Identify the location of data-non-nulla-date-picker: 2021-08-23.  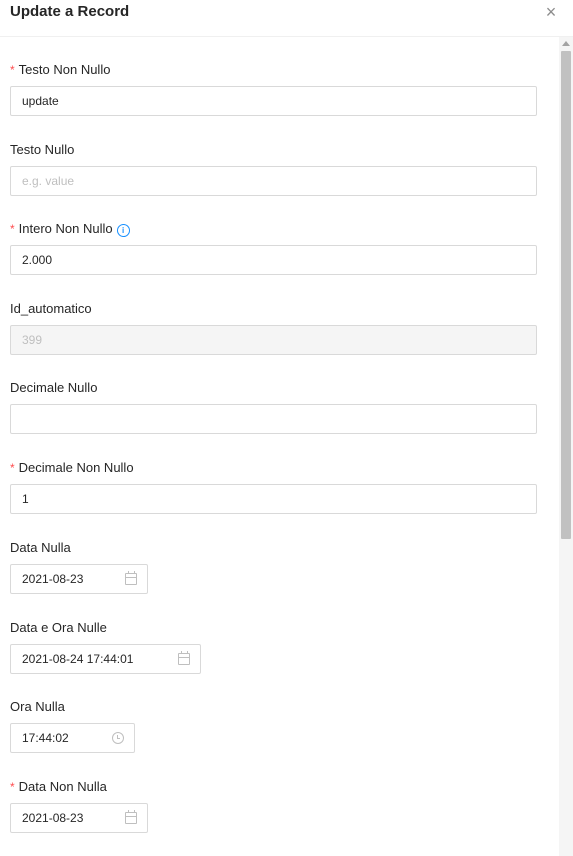
(79, 818).